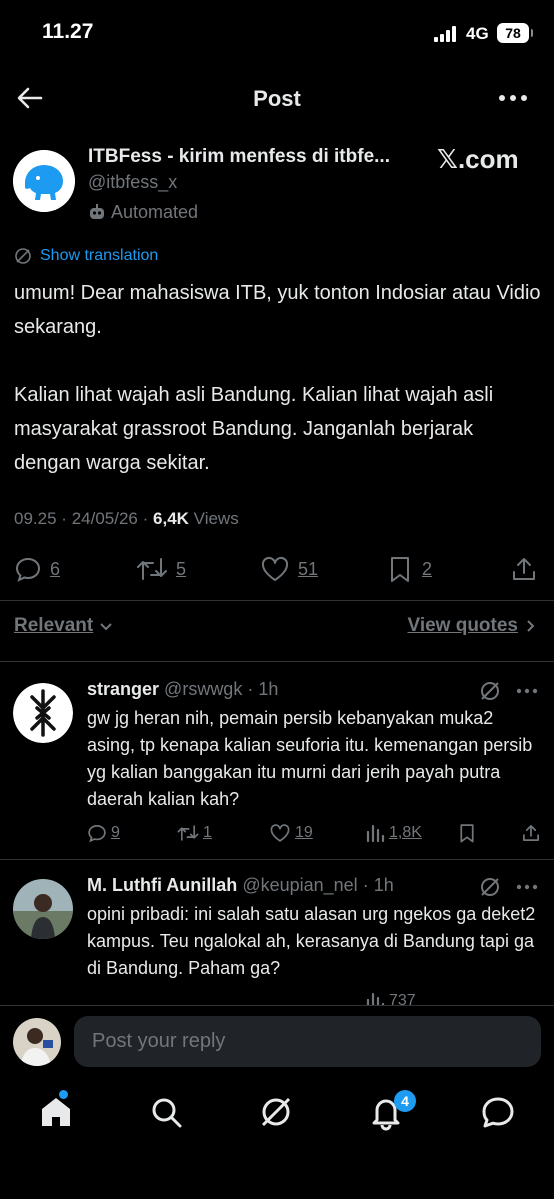 The width and height of the screenshot is (554, 1199). I want to click on brand-label: 𝕏.com, so click(478, 159).